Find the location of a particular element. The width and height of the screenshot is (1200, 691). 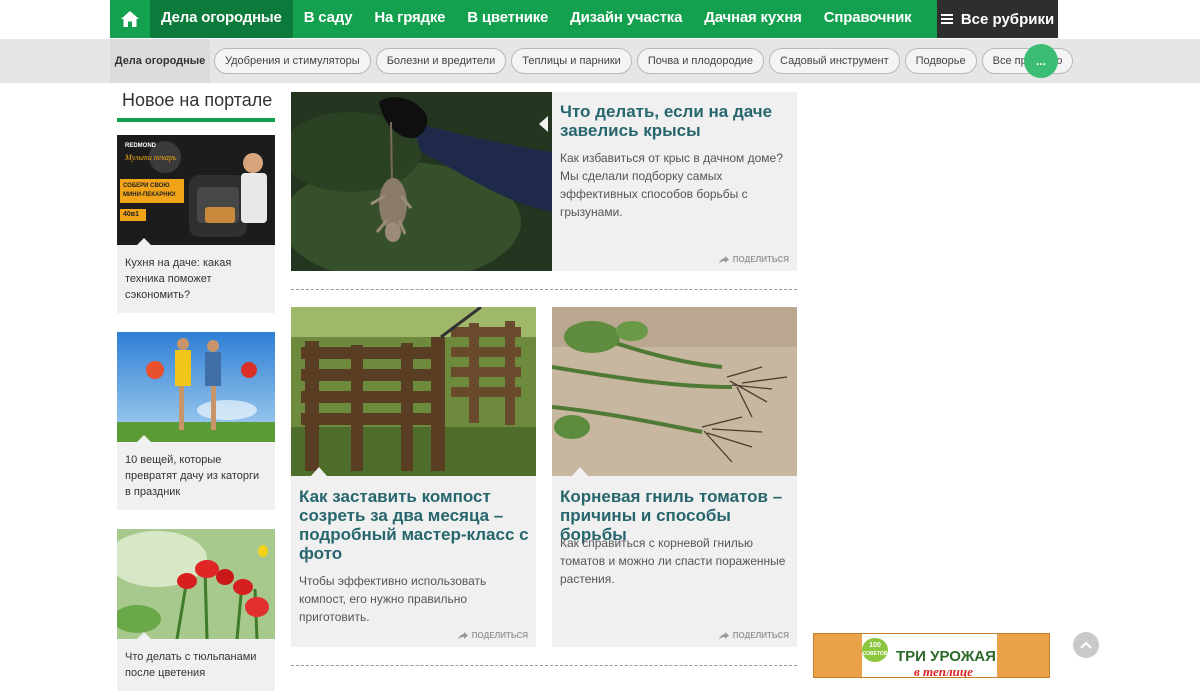

pill-teplitsy: Теплицы и парники is located at coordinates (571, 61).